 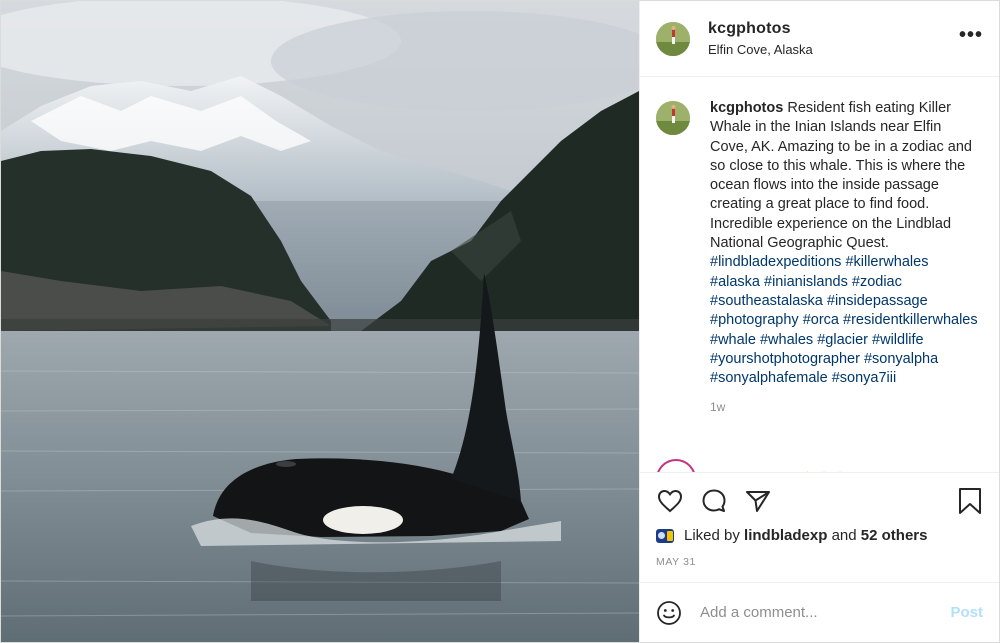 What do you see at coordinates (877, 301) in the screenshot?
I see `hashtag-link: #insidepassage` at bounding box center [877, 301].